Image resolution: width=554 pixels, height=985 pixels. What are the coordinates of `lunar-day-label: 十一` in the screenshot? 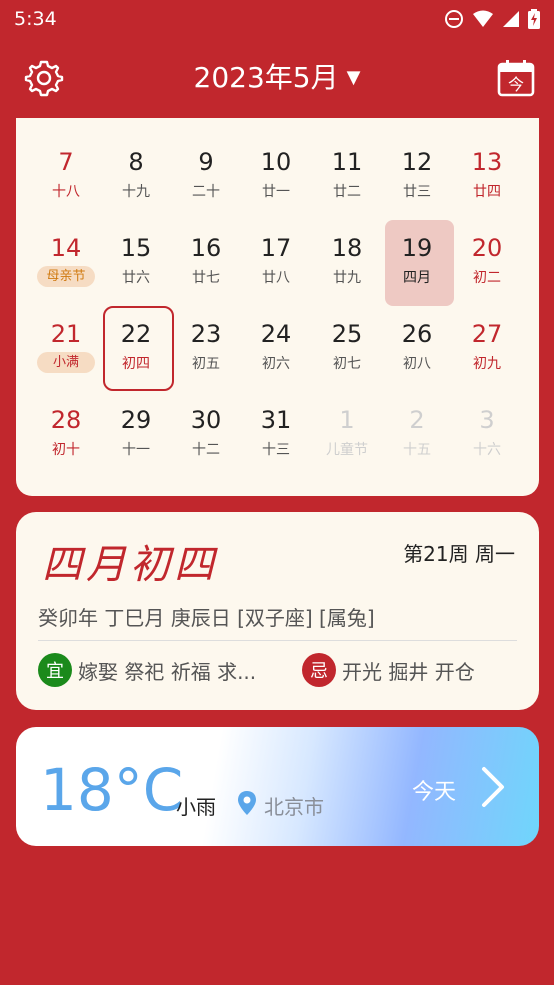 It's located at (136, 450).